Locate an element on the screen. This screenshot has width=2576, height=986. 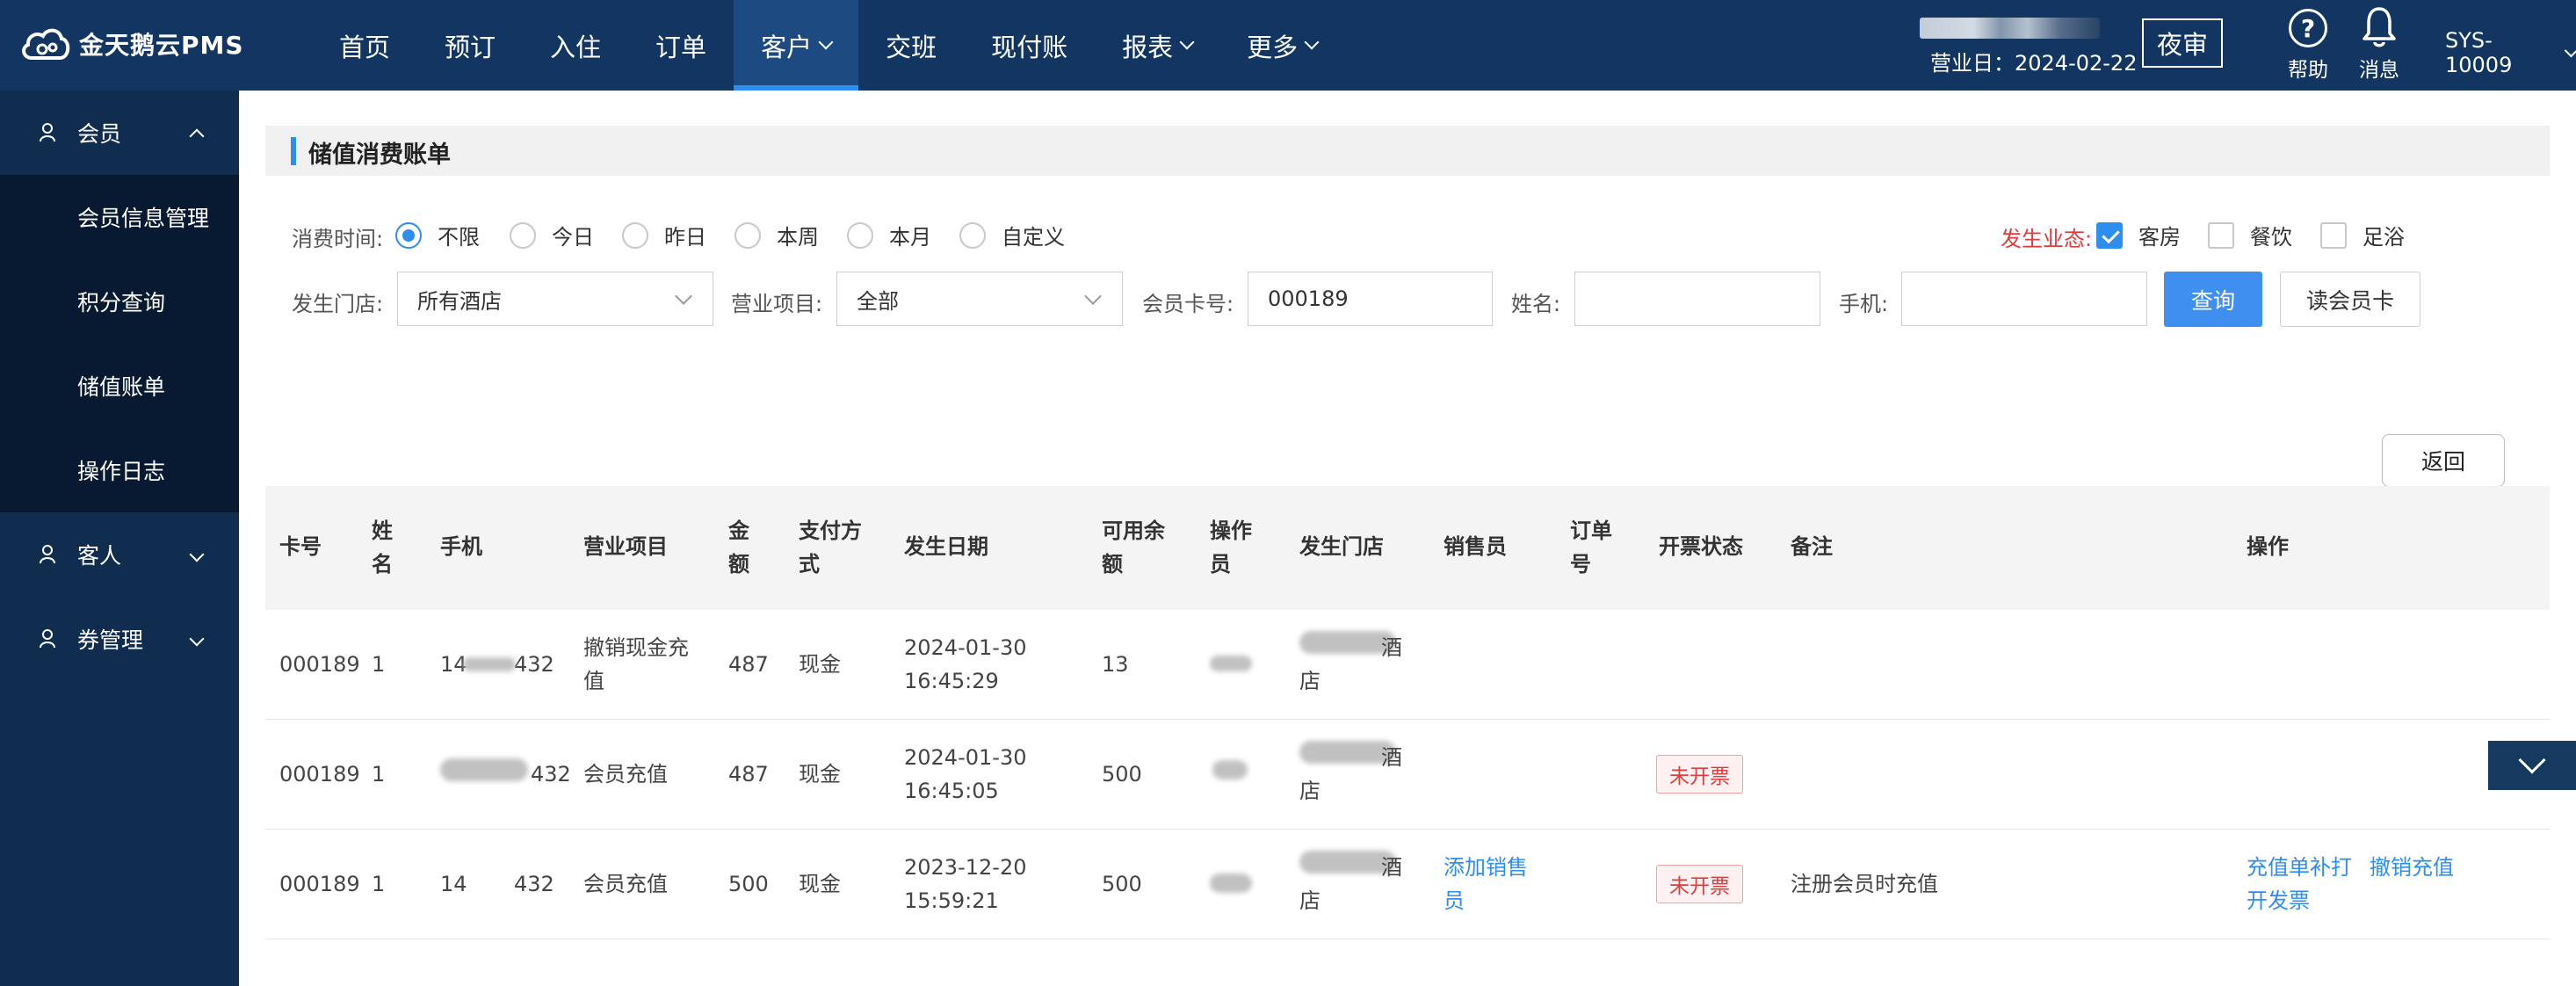
nav-more: 更多 is located at coordinates (1281, 46).